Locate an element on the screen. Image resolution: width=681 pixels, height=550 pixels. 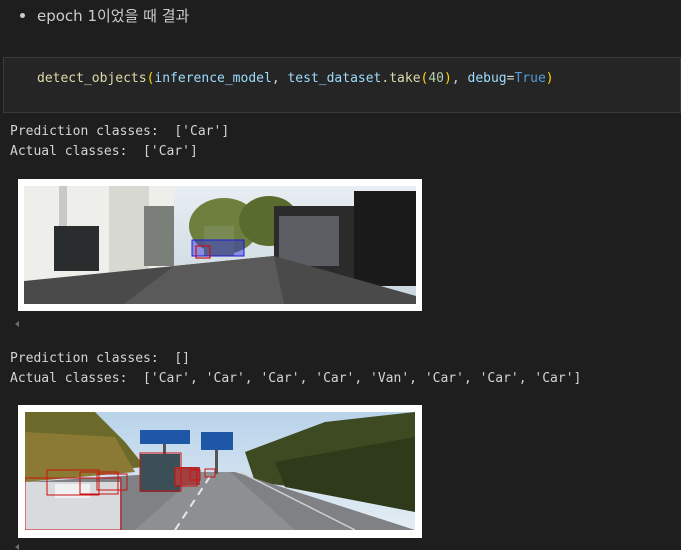
code-kwarg-value: True is located at coordinates (530, 78).